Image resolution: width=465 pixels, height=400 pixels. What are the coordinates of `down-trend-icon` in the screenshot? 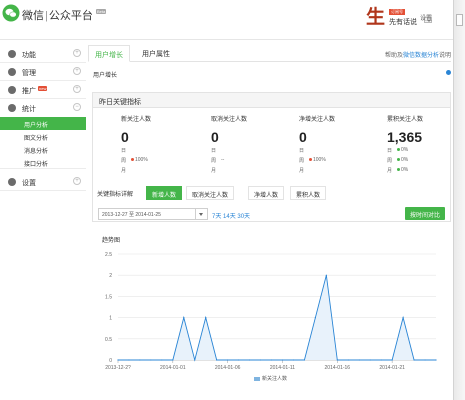 It's located at (310, 160).